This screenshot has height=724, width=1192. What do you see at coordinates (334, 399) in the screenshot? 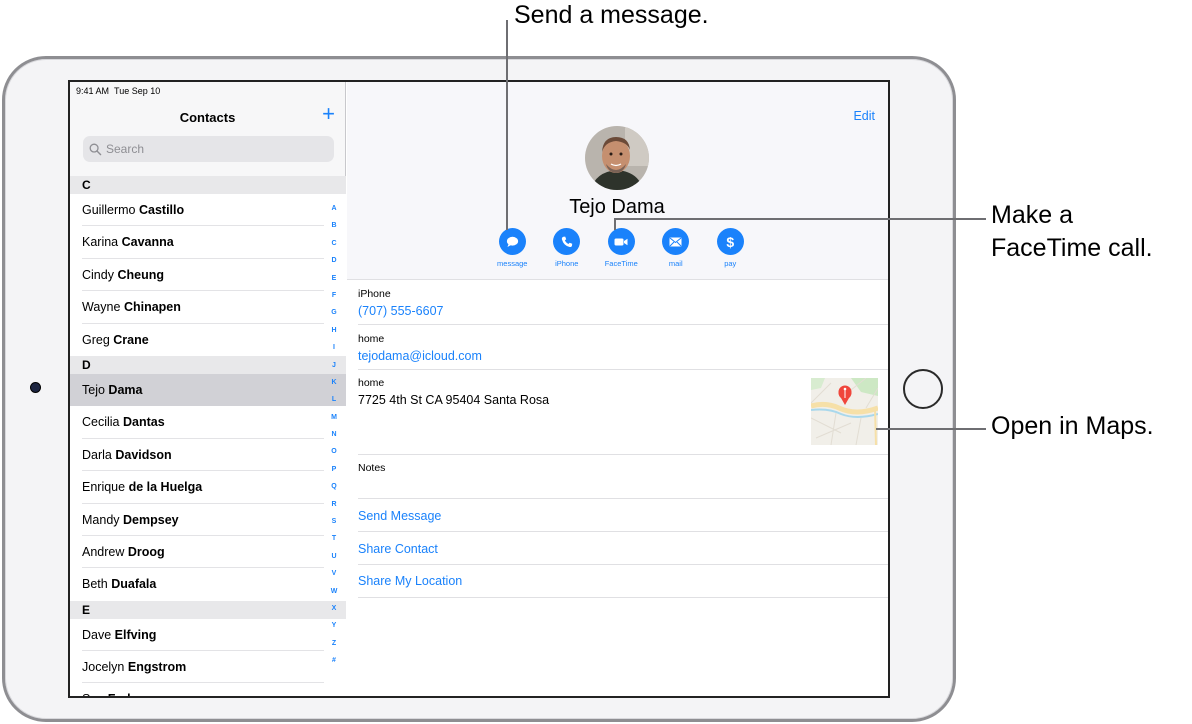
I see `index-letter: L` at bounding box center [334, 399].